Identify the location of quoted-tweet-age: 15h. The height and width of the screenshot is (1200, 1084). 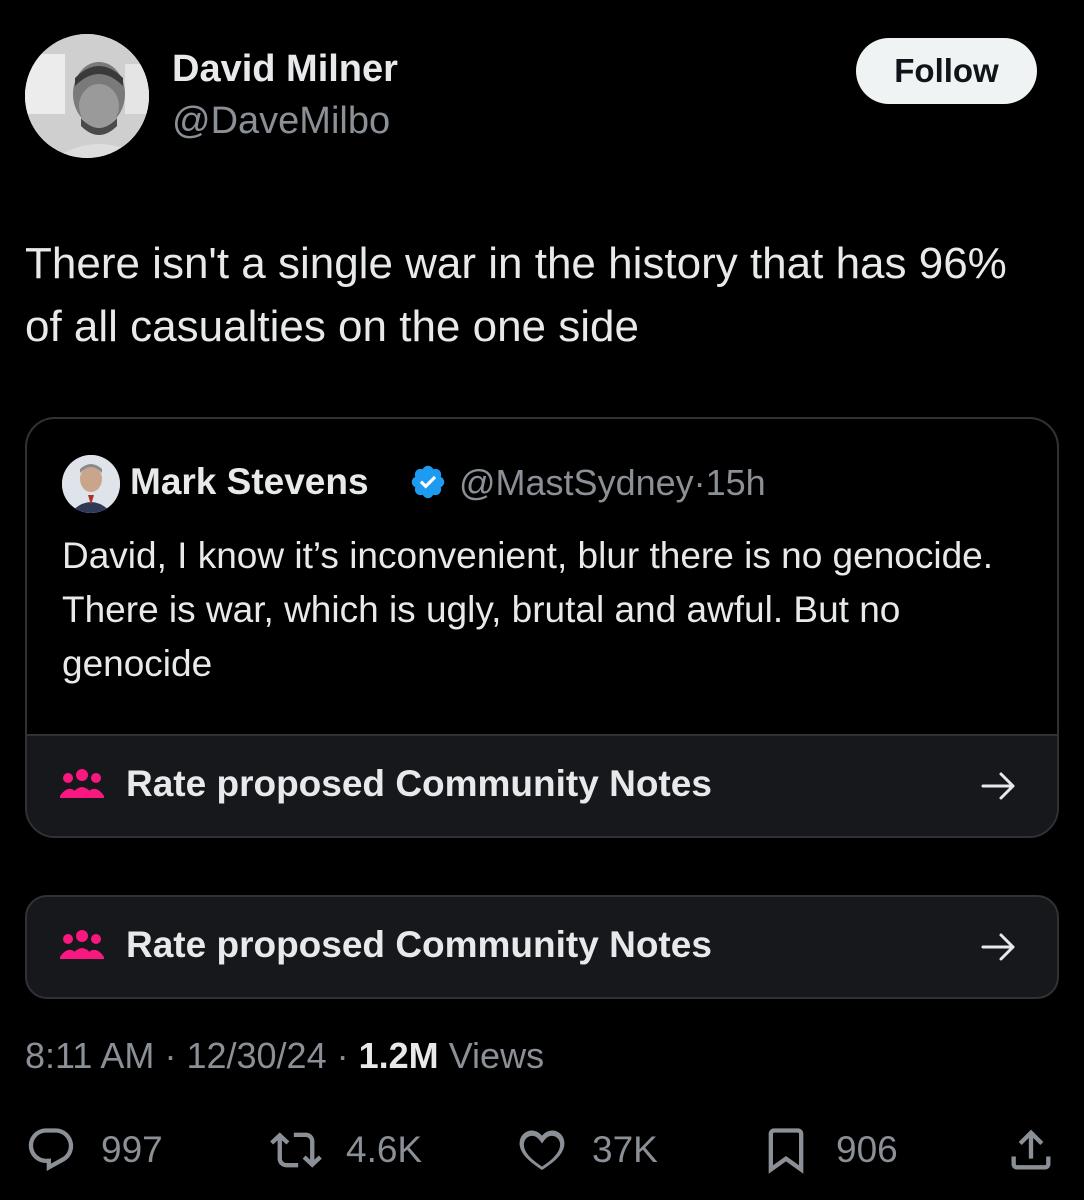
(736, 482).